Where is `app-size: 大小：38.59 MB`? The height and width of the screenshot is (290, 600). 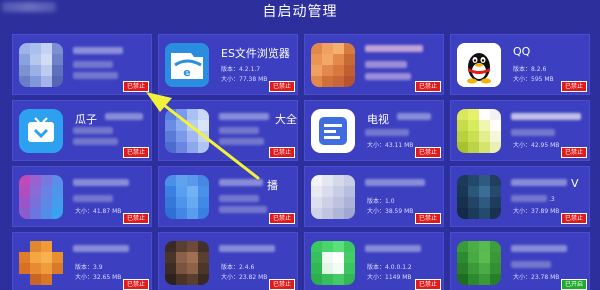
app-size: 大小：38.59 MB is located at coordinates (390, 211).